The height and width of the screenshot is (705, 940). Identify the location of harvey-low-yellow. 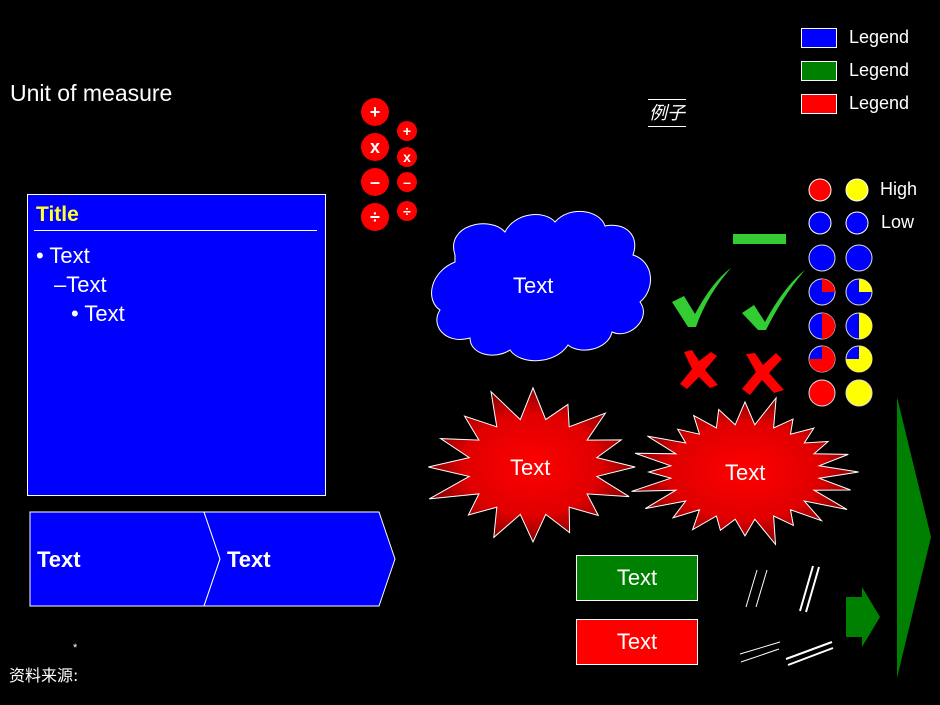
(857, 223).